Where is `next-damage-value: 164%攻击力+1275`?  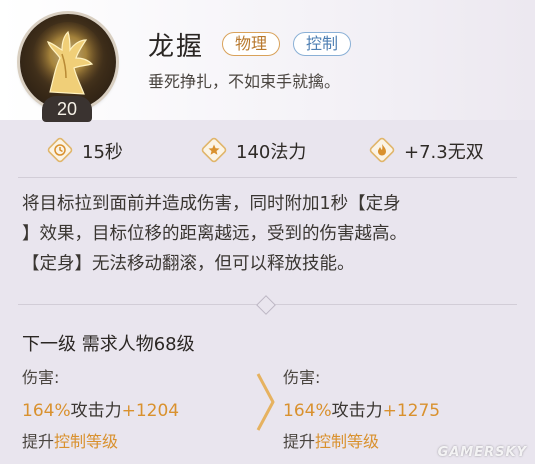
next-damage-value: 164%攻击力+1275 is located at coordinates (361, 408).